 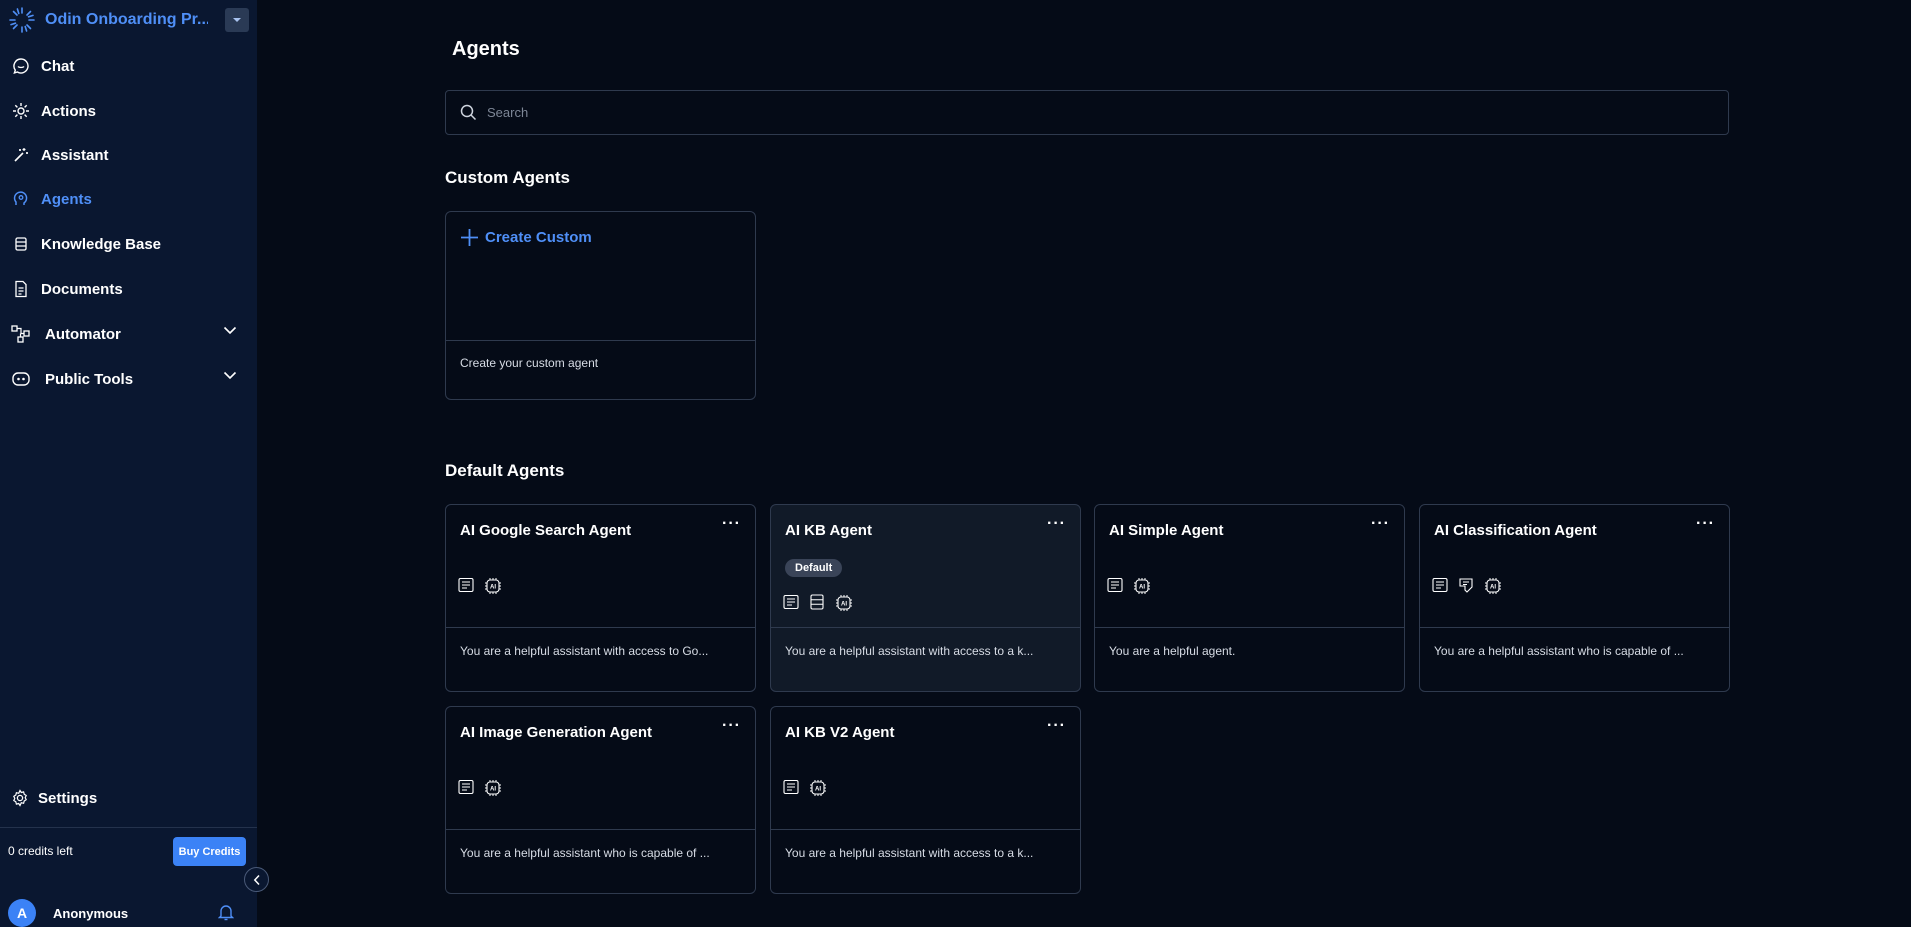 I want to click on search-input, so click(x=1087, y=112).